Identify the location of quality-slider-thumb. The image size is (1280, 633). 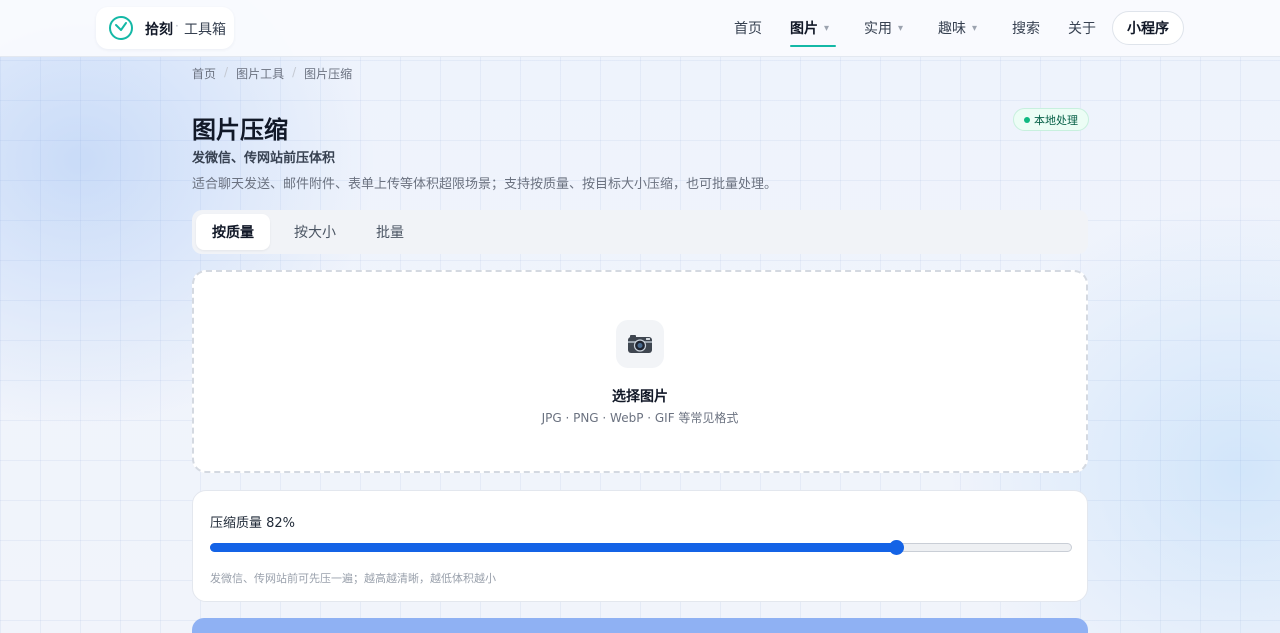
(896, 547).